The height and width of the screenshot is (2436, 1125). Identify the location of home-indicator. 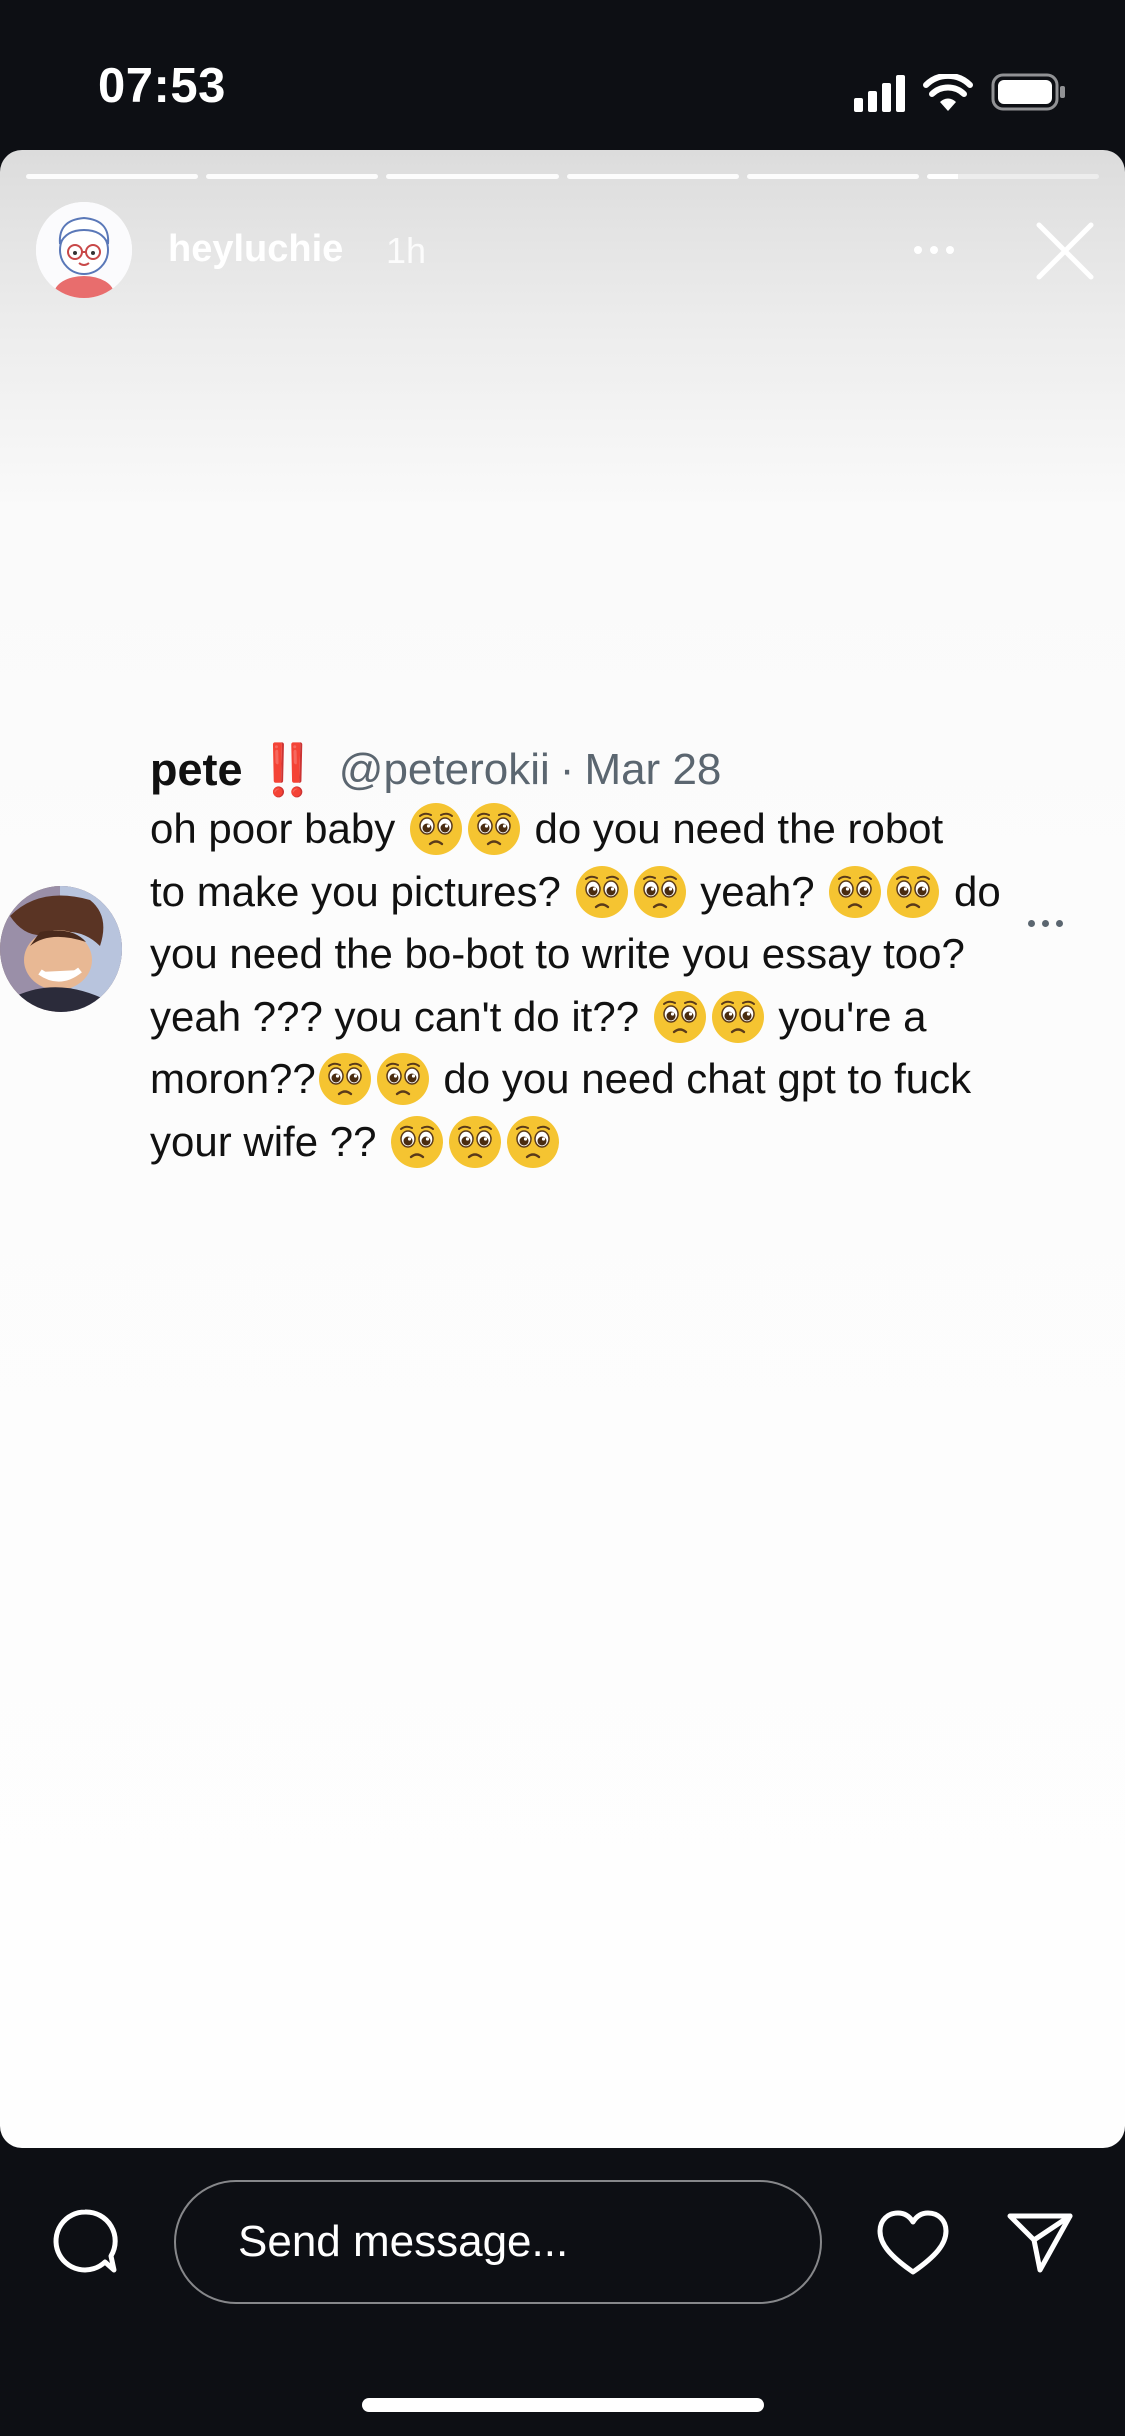
(563, 2405).